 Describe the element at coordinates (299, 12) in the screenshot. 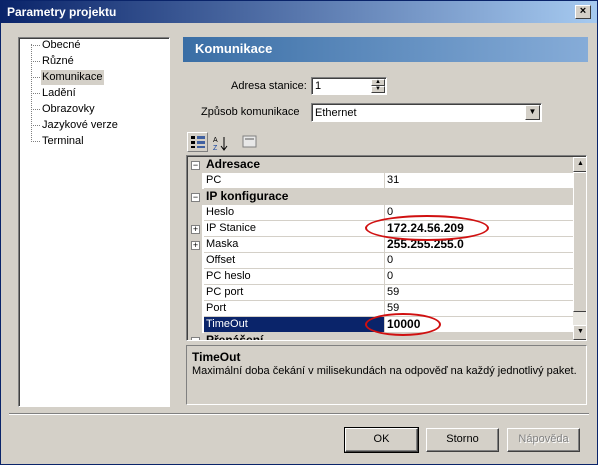

I see `title-bar: Parametry projektu ×` at that location.